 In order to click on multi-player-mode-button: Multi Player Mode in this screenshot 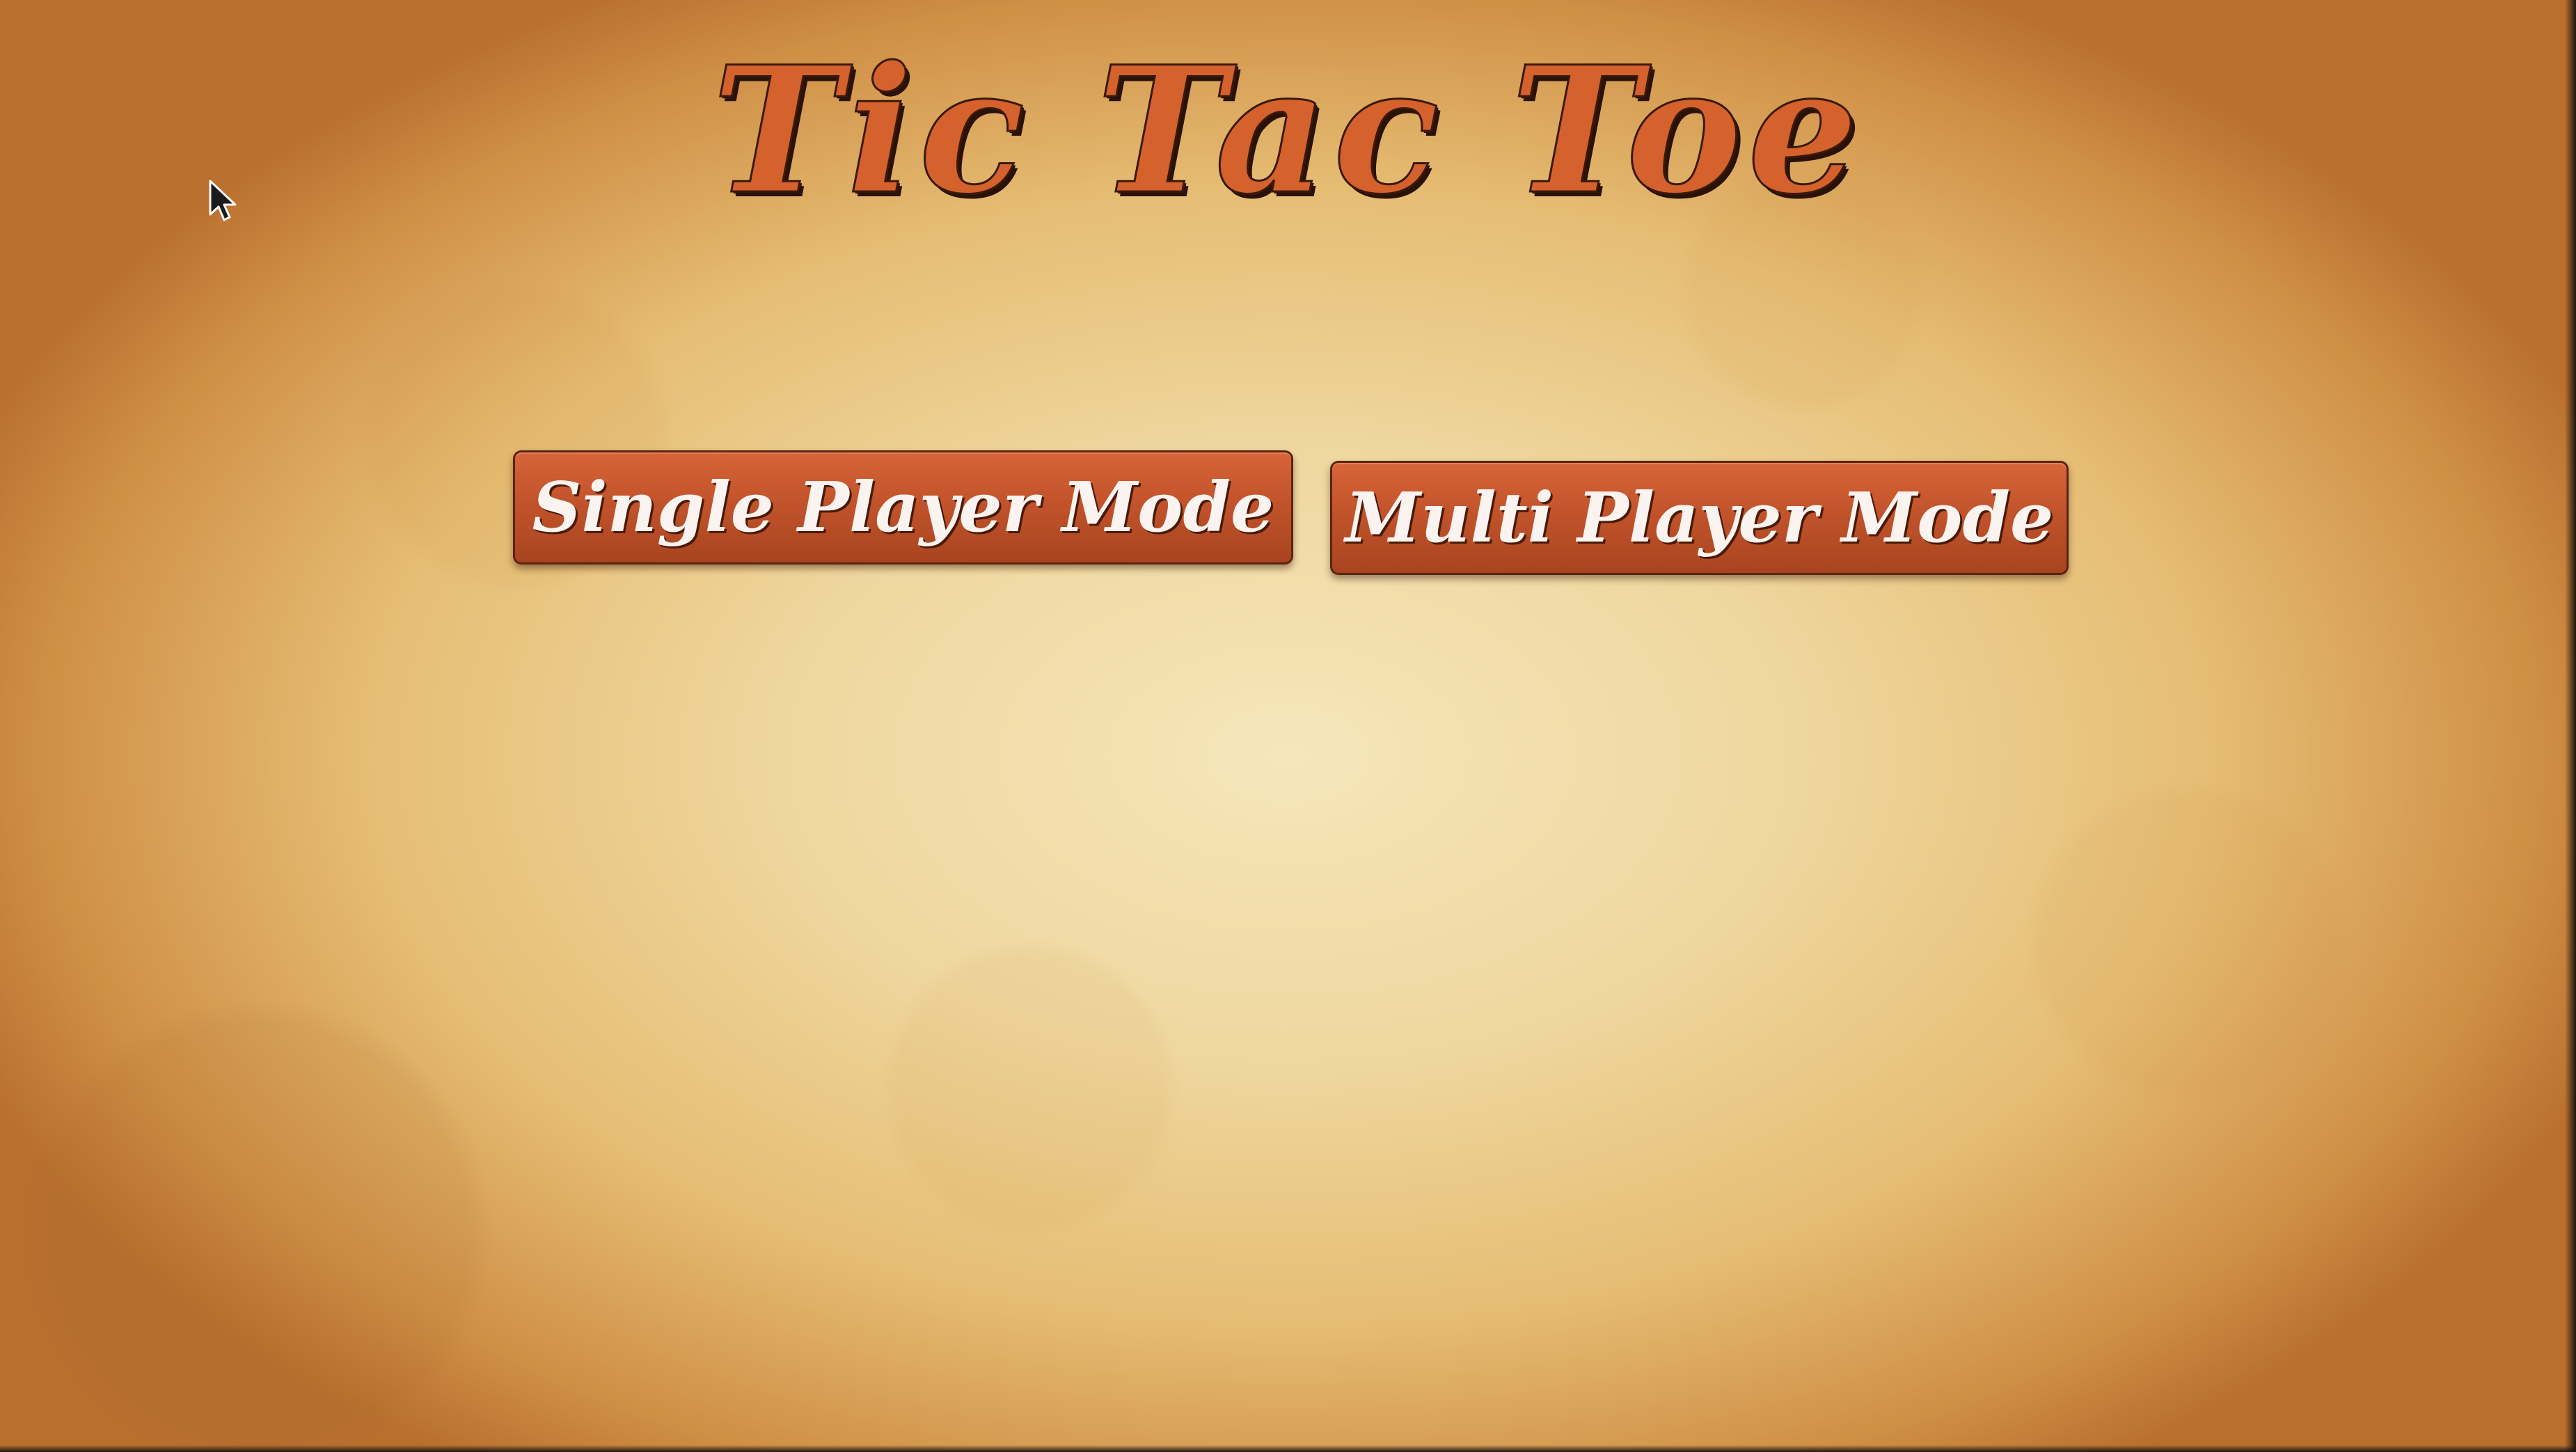, I will do `click(1699, 518)`.